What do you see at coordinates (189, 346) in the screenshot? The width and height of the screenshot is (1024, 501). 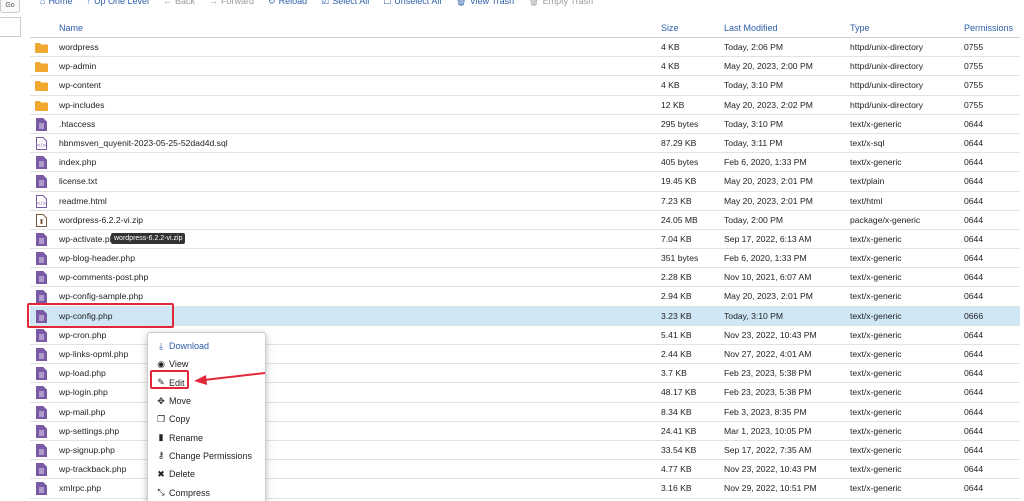 I see `menu-item-label: Download` at bounding box center [189, 346].